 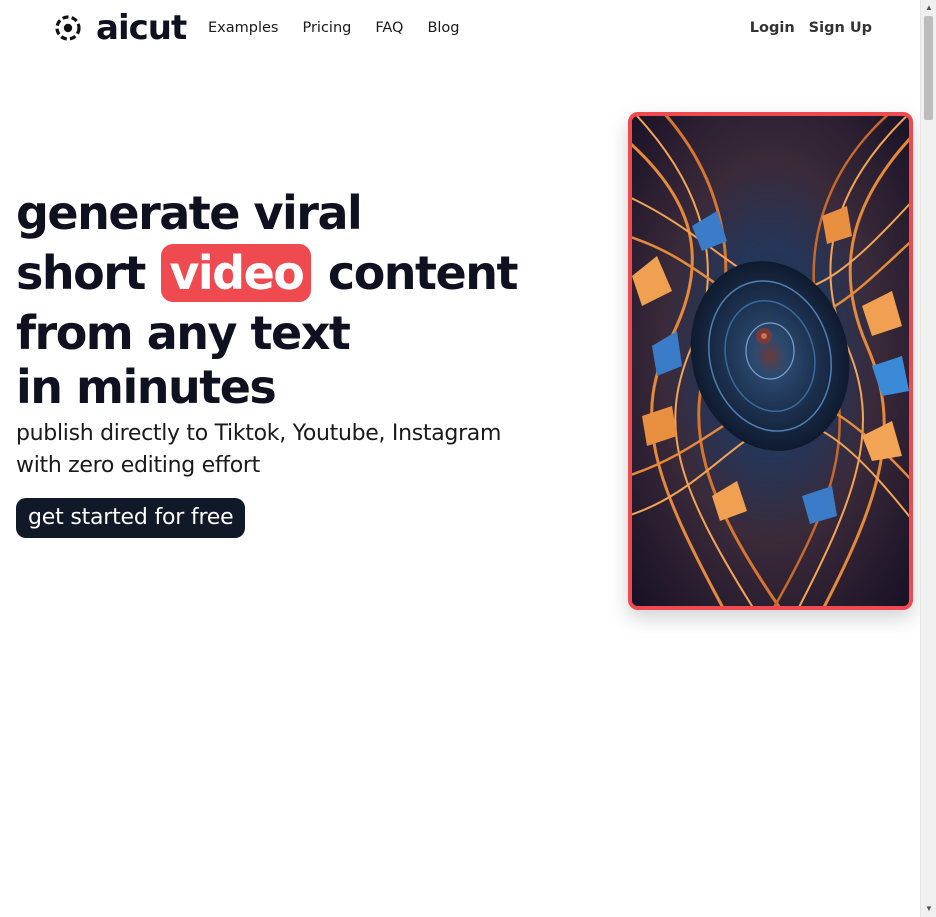 I want to click on nav-link-faq: FAQ, so click(x=389, y=28).